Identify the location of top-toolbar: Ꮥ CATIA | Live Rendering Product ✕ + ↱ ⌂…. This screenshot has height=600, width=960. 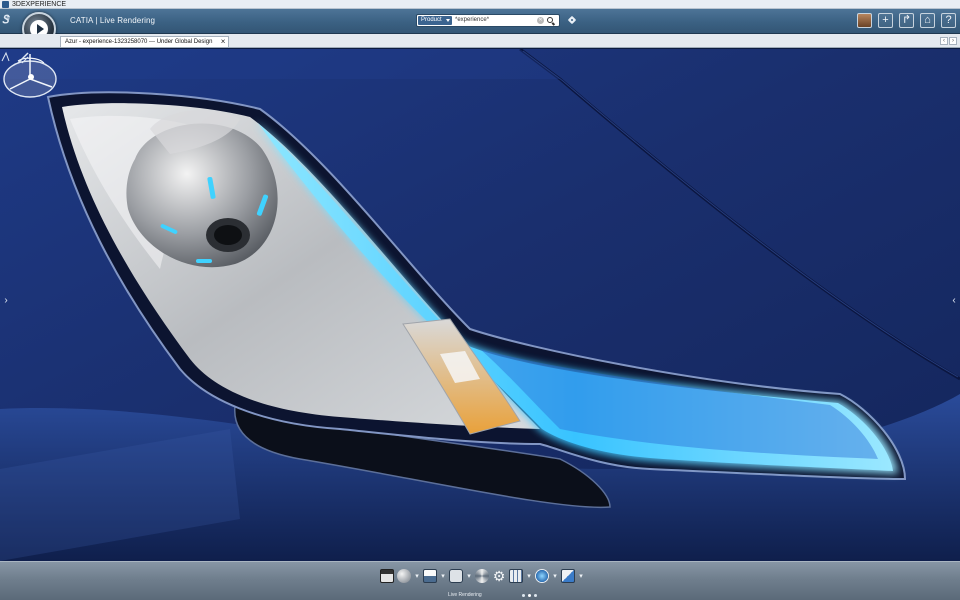
(480, 27).